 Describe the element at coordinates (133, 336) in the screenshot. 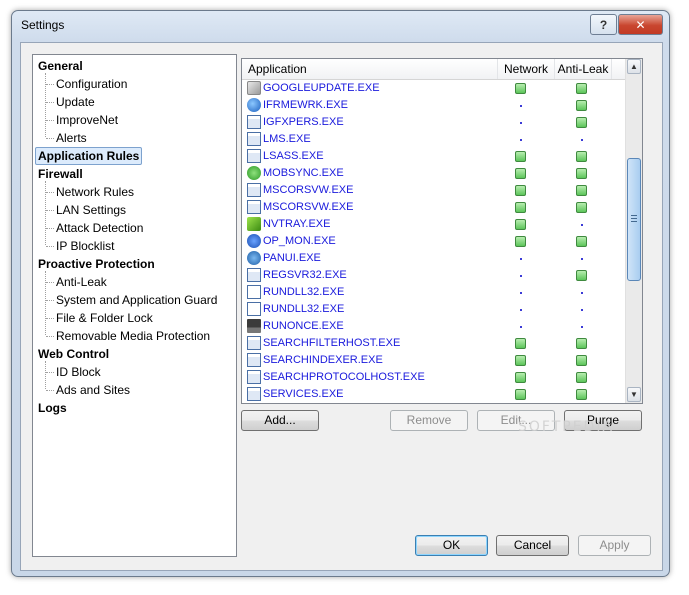

I see `tree-item-removable-media-protection: Removable Media Protection` at that location.